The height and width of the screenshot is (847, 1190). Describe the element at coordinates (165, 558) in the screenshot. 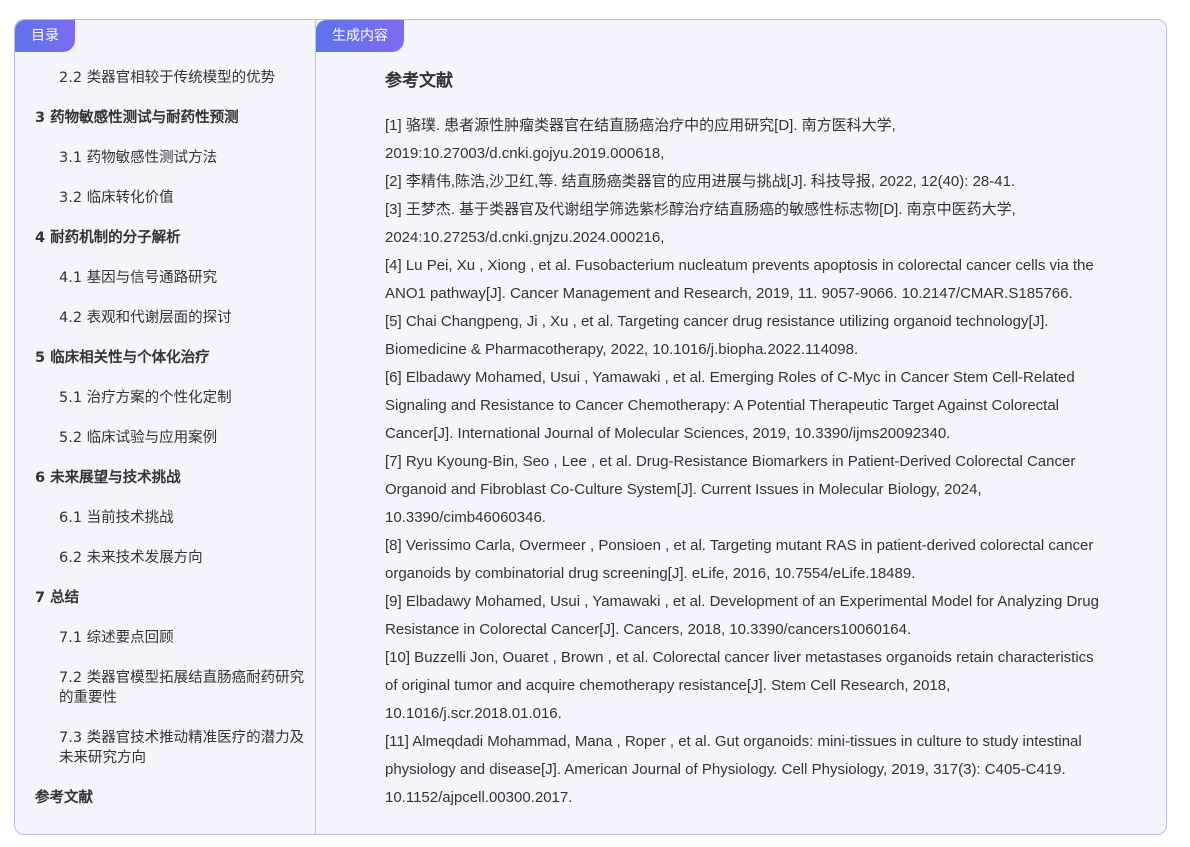

I see `toc-item: 6.2 未来技术发展方向` at that location.